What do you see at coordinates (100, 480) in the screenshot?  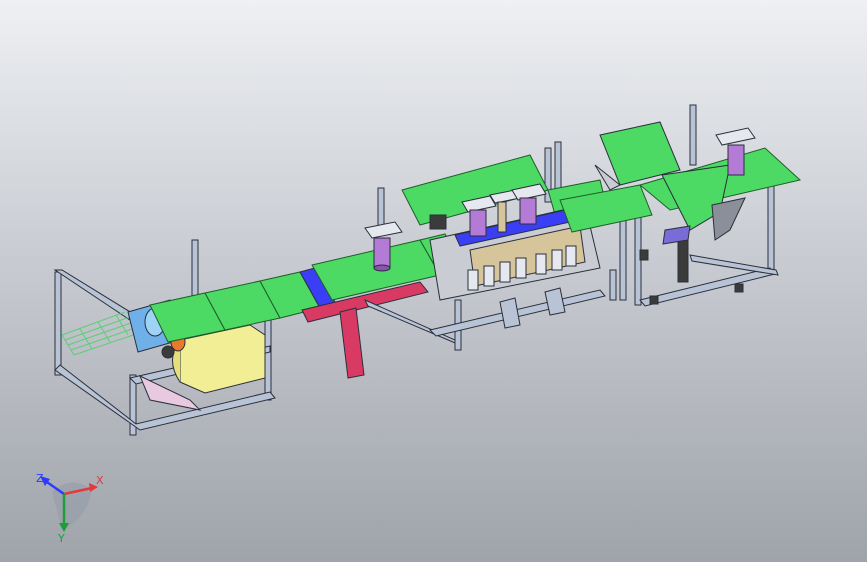 I see `x-axis-label: X` at bounding box center [100, 480].